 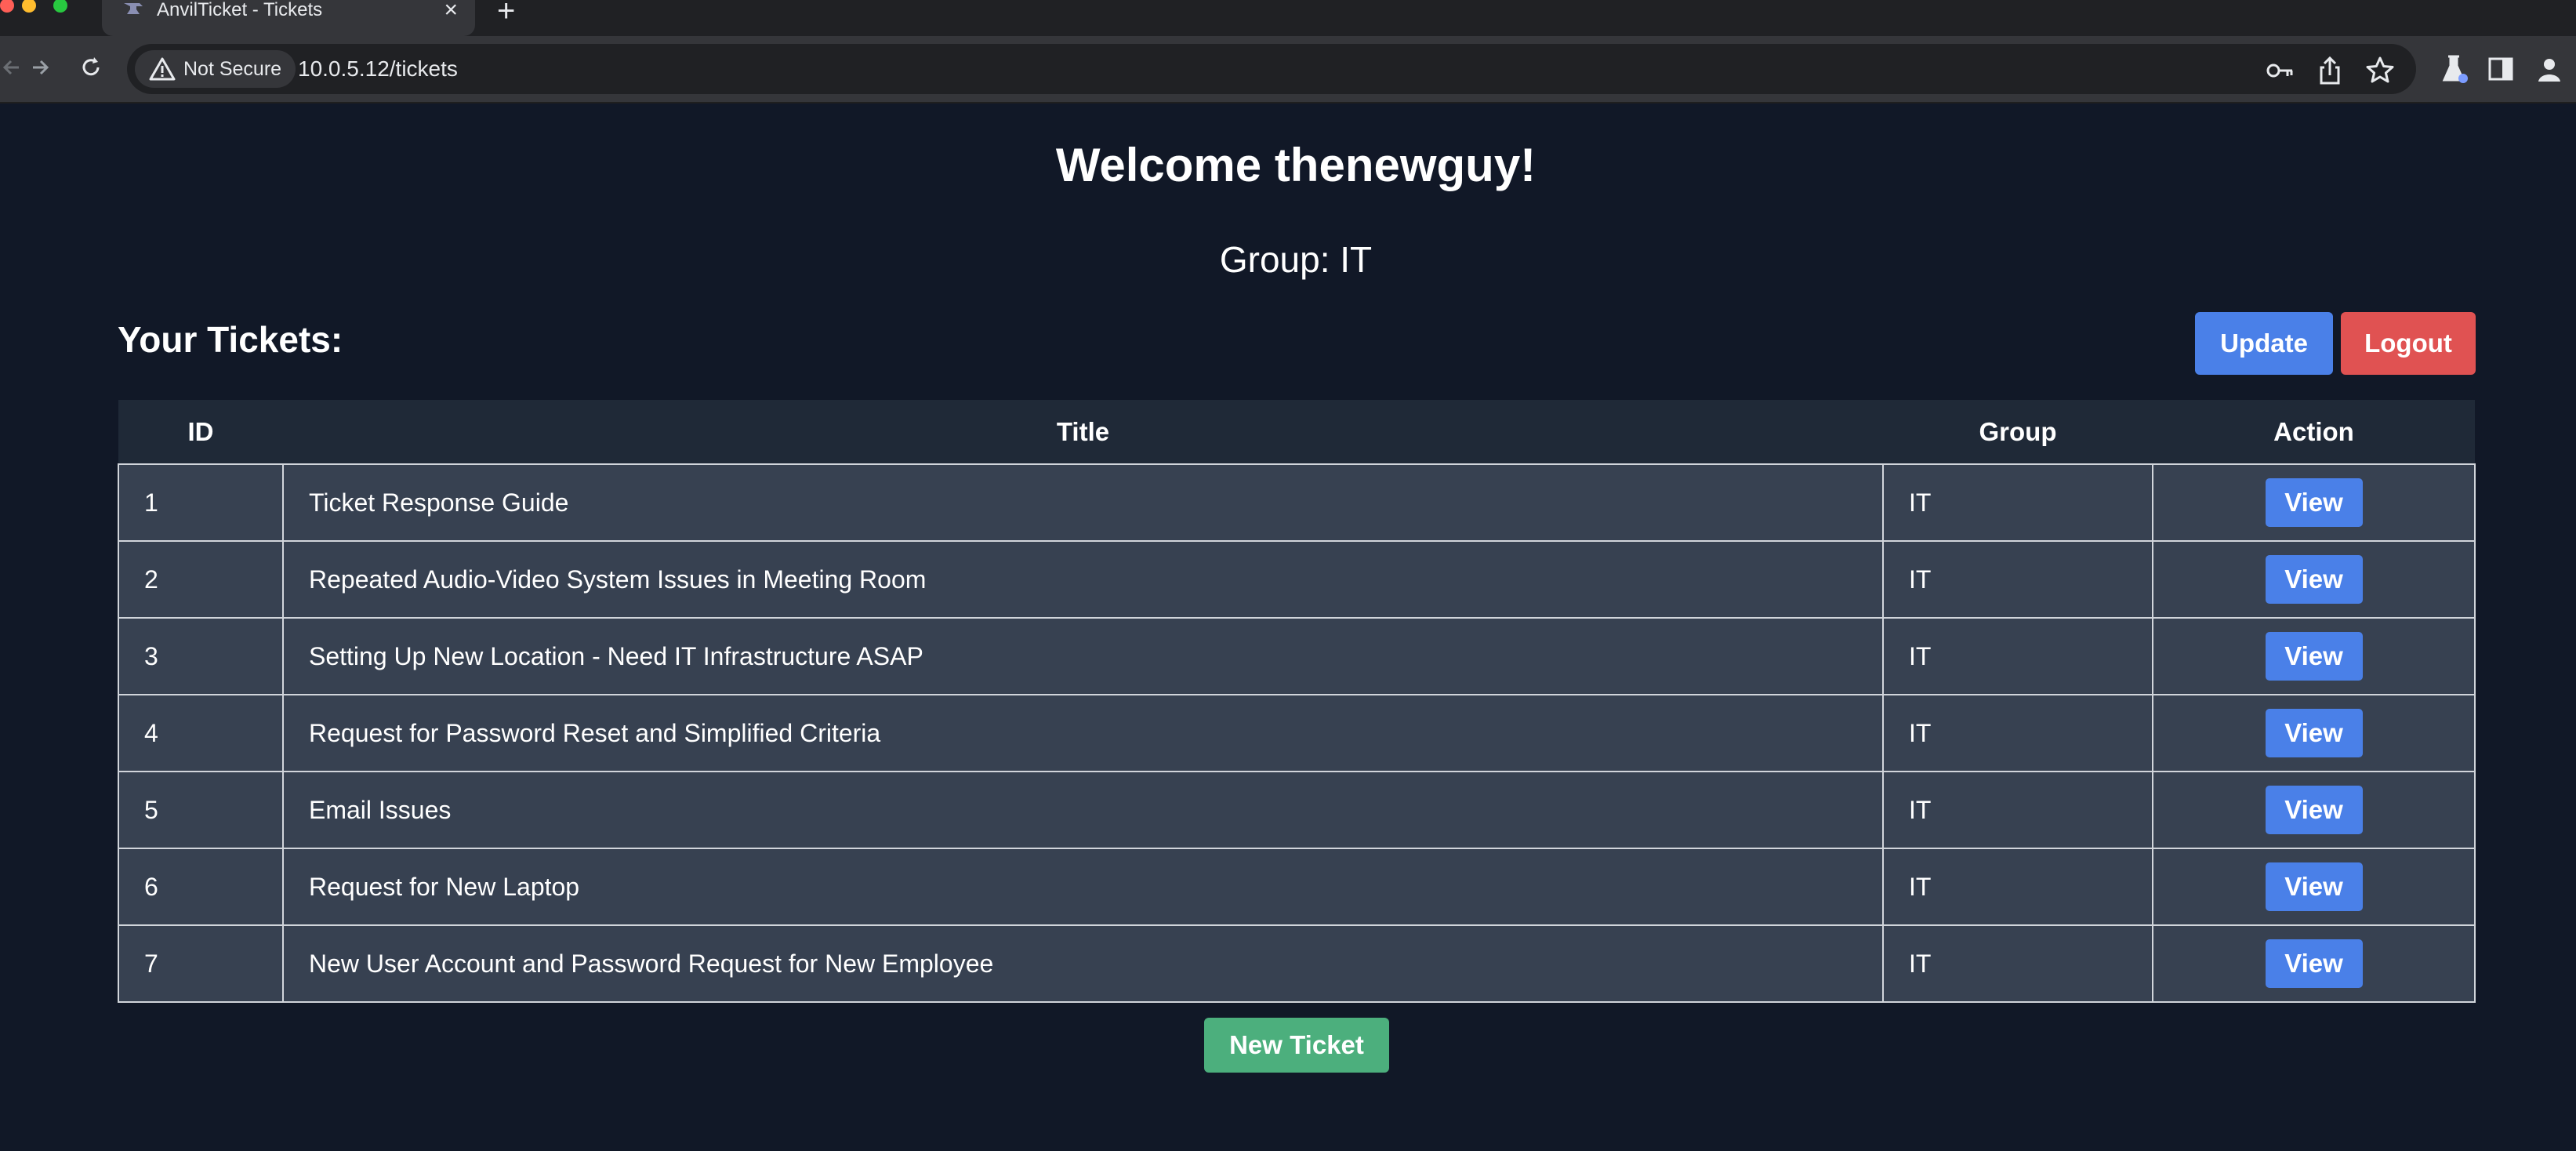 I want to click on ticket-id: 4, so click(x=201, y=733).